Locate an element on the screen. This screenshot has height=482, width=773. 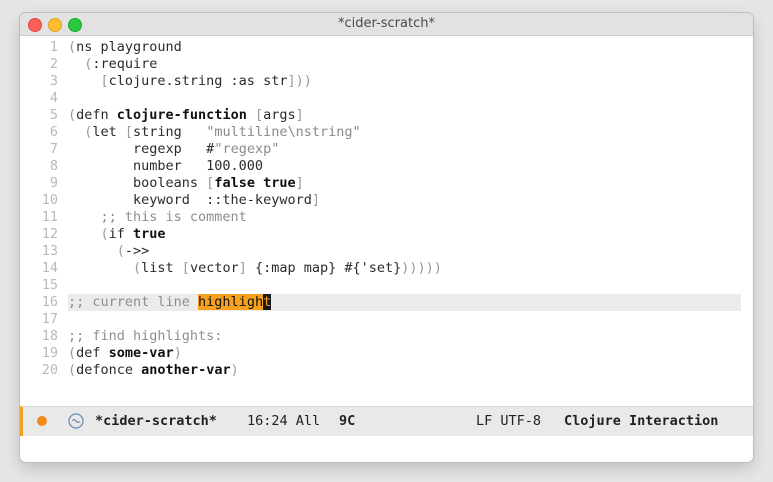
code-text: (if true is located at coordinates (404, 234).